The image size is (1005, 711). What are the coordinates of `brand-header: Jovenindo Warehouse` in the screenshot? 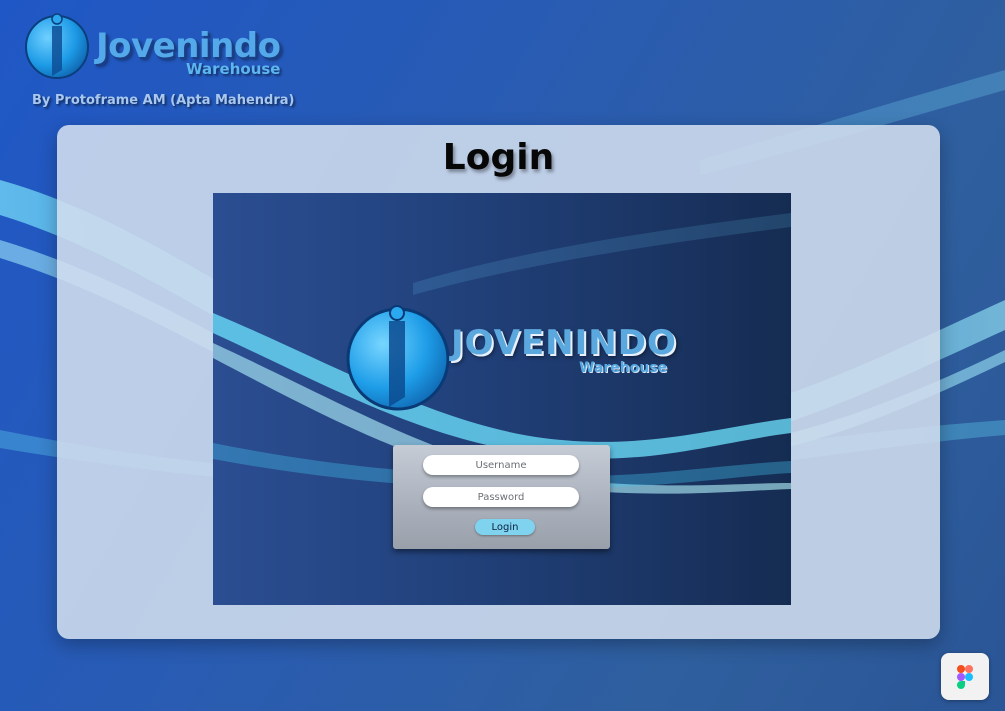 It's located at (174, 48).